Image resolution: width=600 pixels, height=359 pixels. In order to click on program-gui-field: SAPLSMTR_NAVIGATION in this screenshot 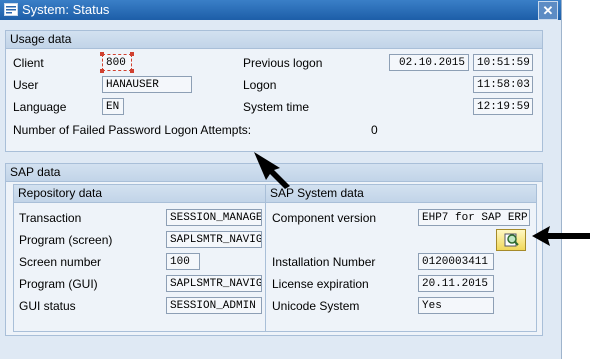, I will do `click(214, 283)`.